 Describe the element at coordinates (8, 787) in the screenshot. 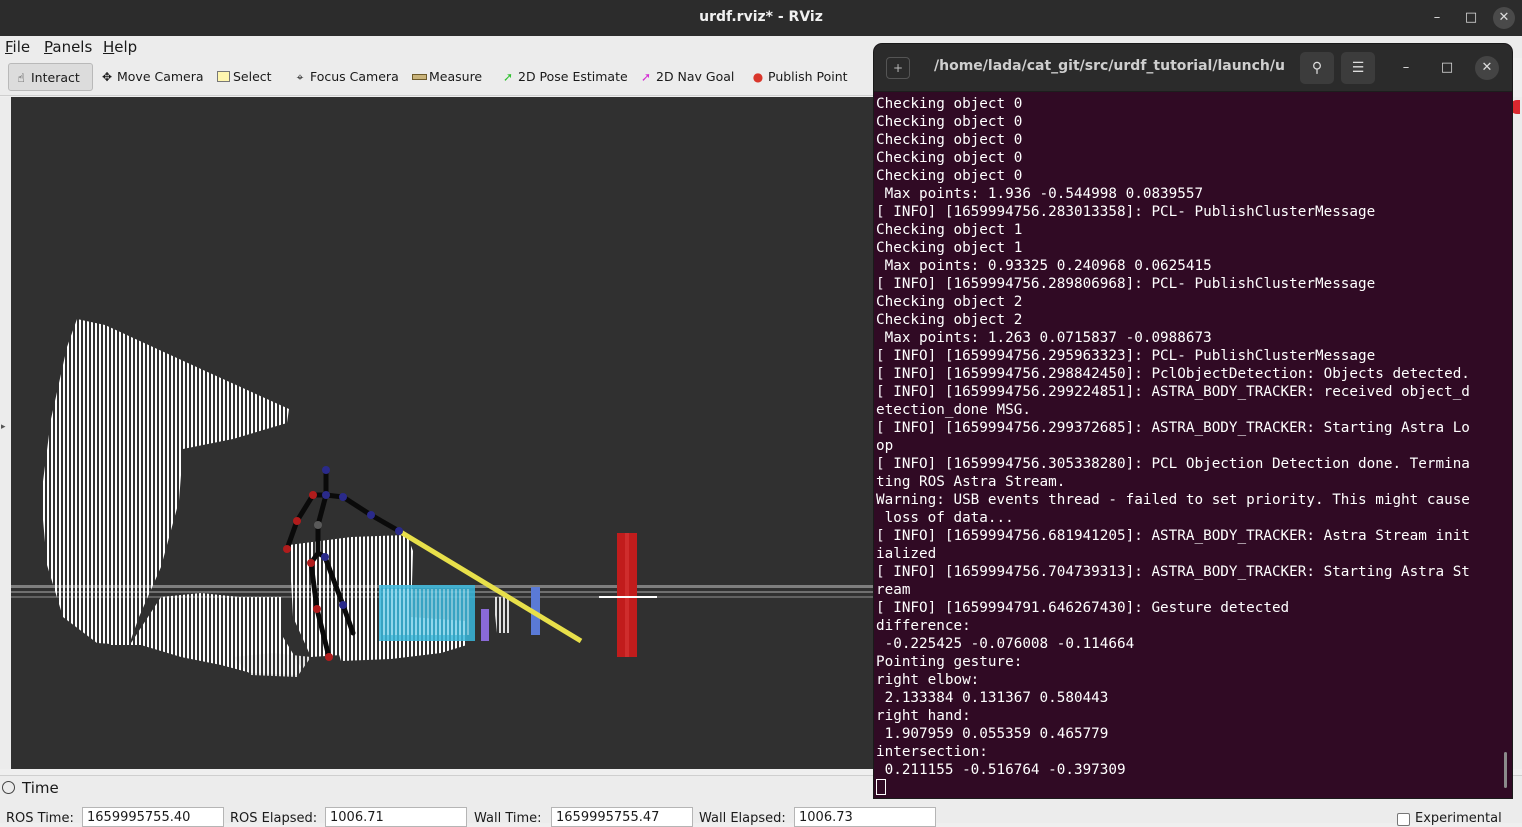

I see `clock-icon` at that location.